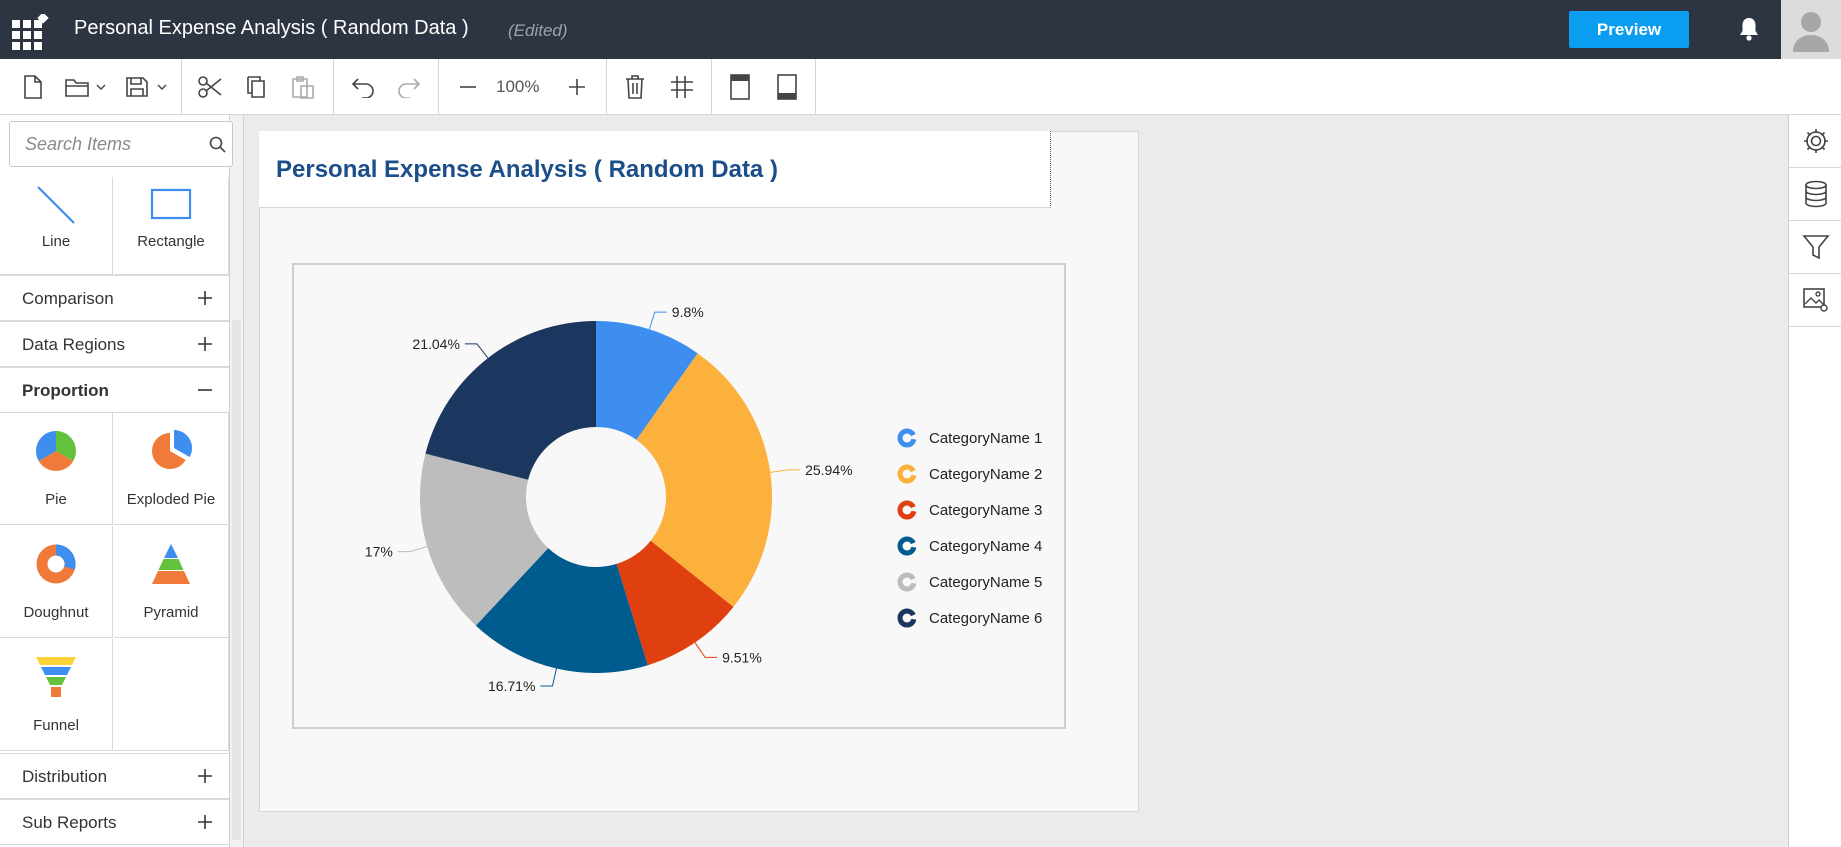  What do you see at coordinates (33, 87) in the screenshot?
I see `new-file-icon` at bounding box center [33, 87].